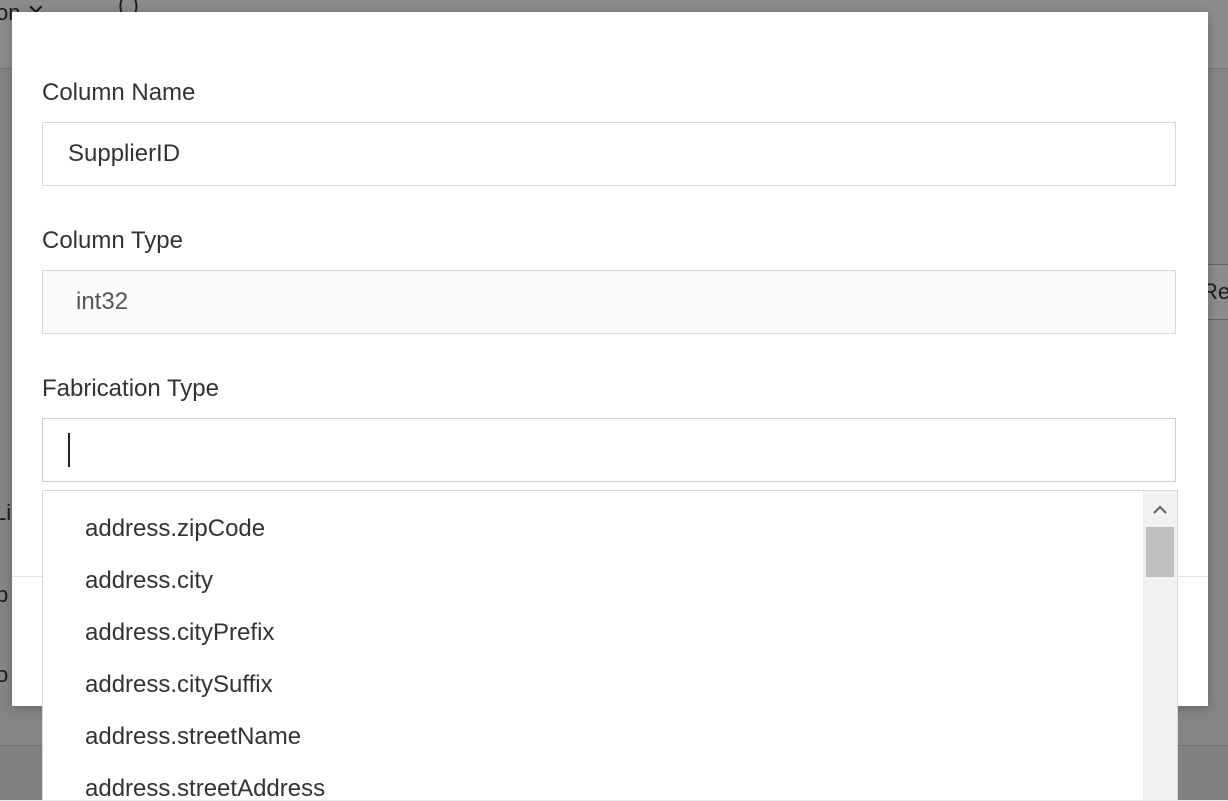 This screenshot has width=1228, height=801. I want to click on column-name-input: SupplierID, so click(609, 154).